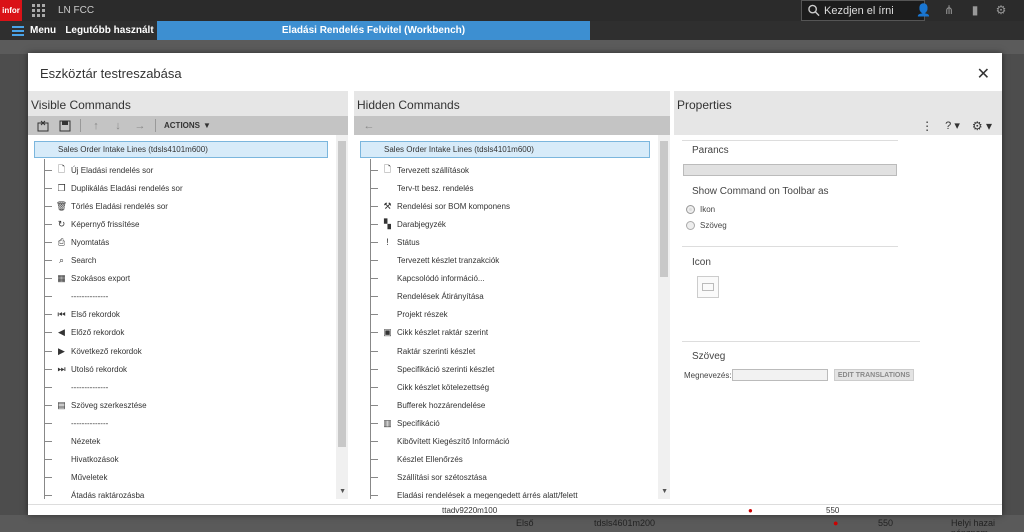 This screenshot has width=1024, height=532. Describe the element at coordinates (106, 206) in the screenshot. I see `visible-command-item: 🗑 Törlés Eladási rendelés sor` at that location.